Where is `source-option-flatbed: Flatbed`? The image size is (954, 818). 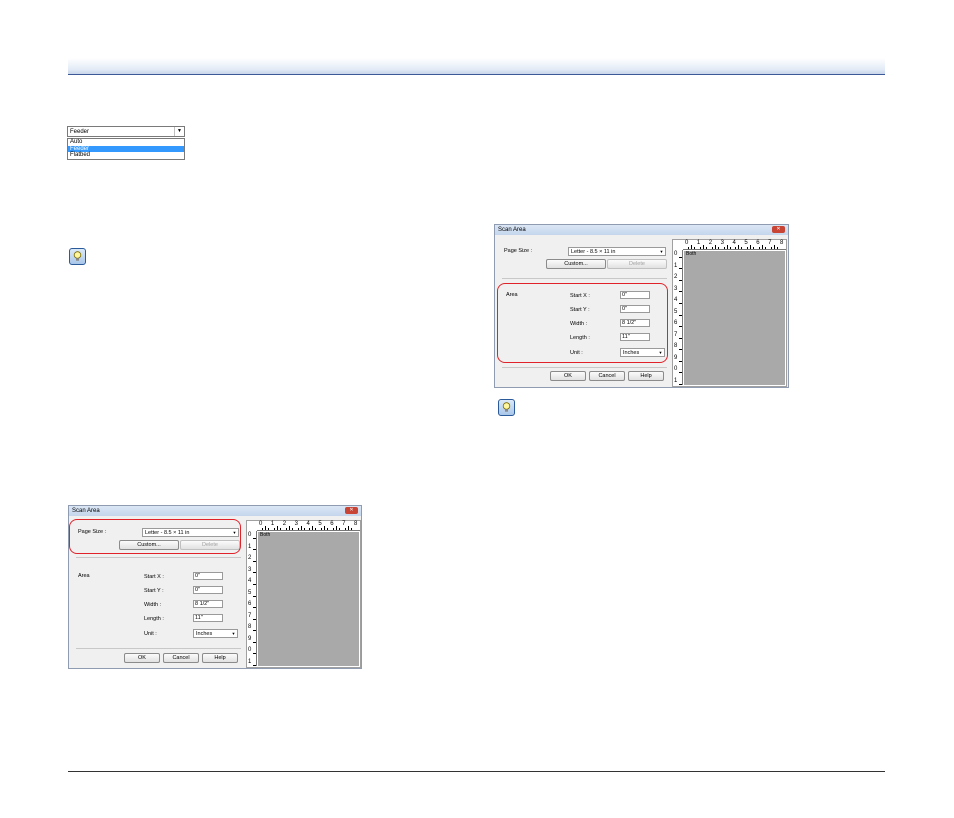 source-option-flatbed: Flatbed is located at coordinates (126, 155).